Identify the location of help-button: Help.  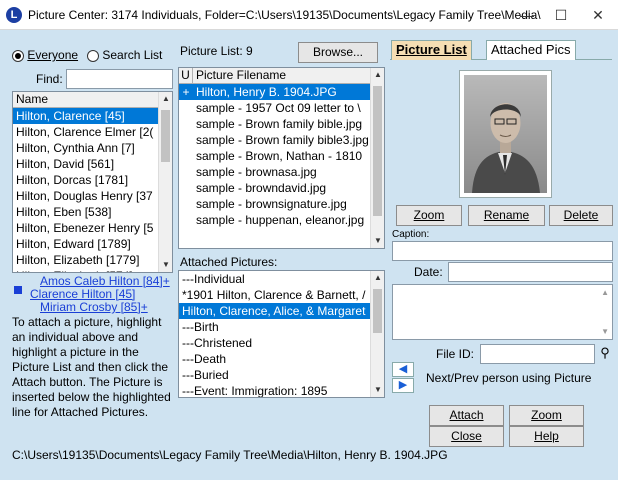
(546, 436).